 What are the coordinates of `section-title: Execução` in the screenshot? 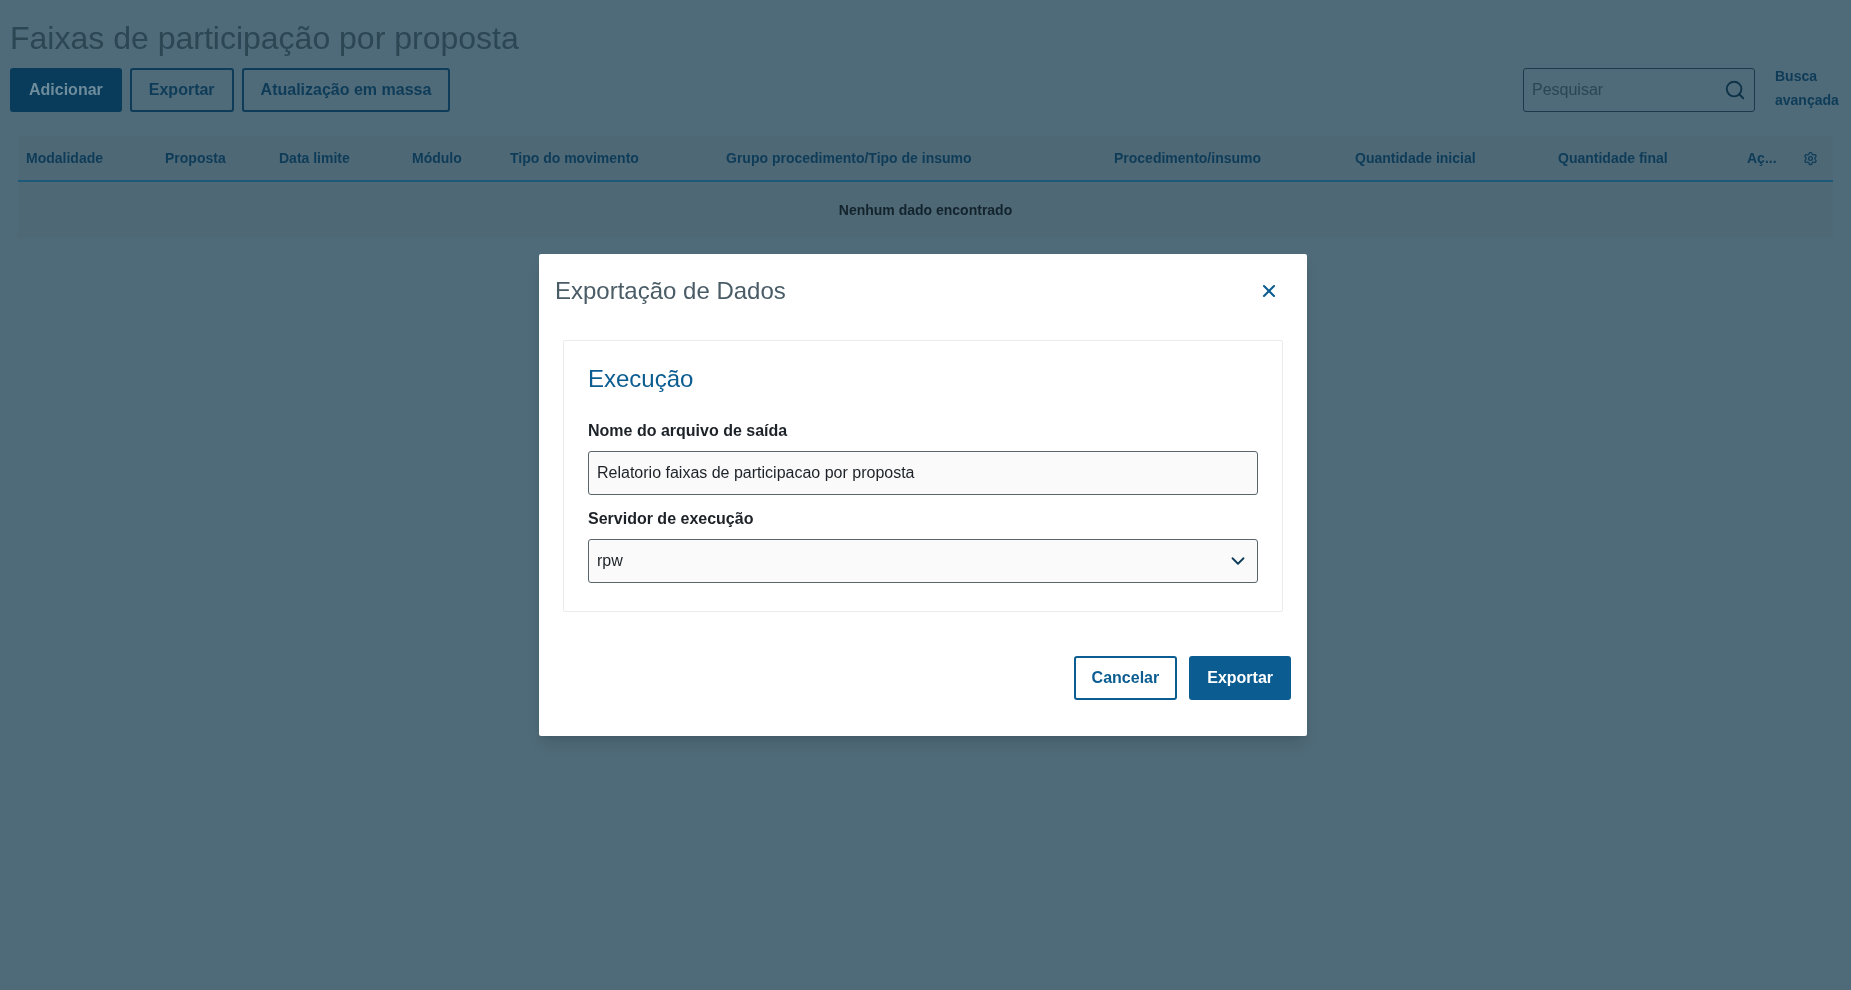 It's located at (641, 379).